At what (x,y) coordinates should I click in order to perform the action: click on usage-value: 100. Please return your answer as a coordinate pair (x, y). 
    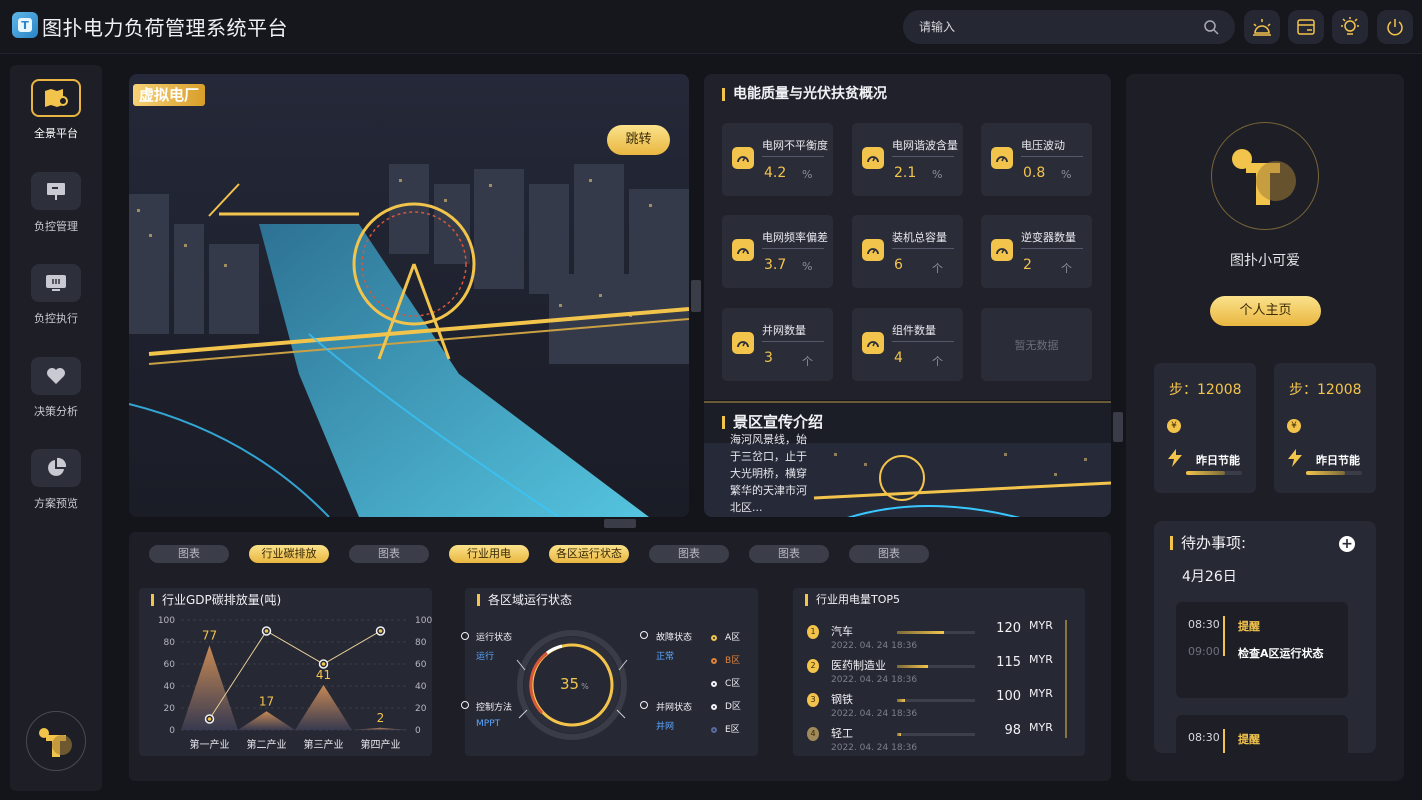
    Looking at the image, I should click on (1008, 696).